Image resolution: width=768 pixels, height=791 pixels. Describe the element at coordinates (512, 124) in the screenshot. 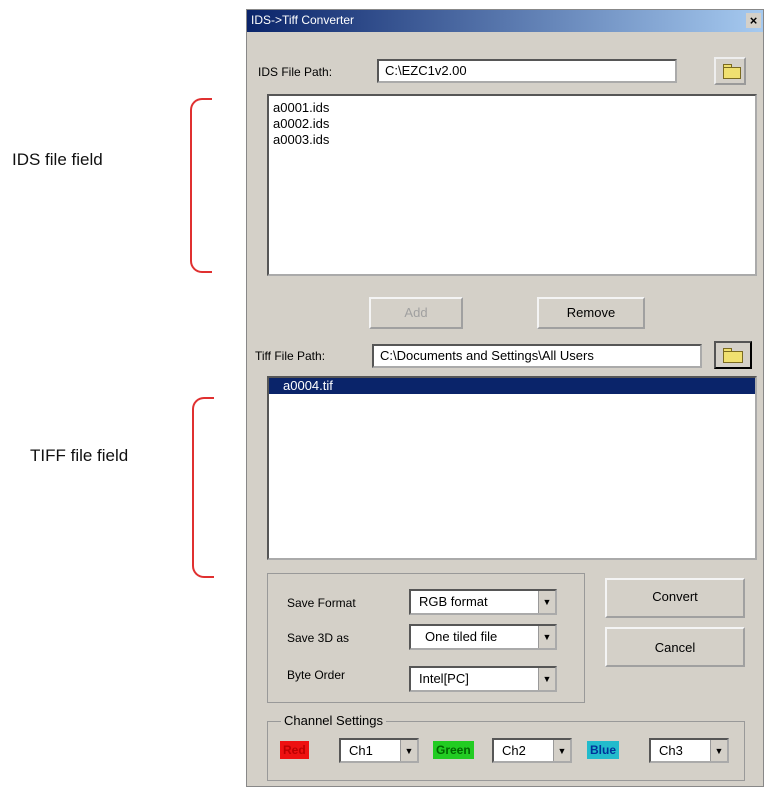

I see `list-item: a0002.ids` at that location.